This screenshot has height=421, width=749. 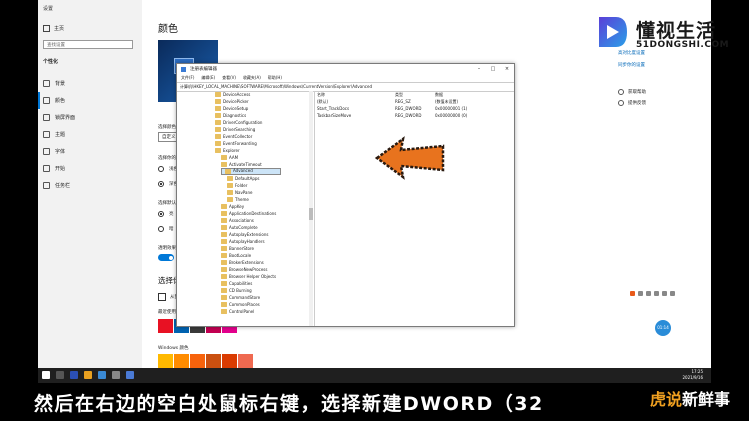 I want to click on tree-node: AutoplayExtensions, so click(x=244, y=234).